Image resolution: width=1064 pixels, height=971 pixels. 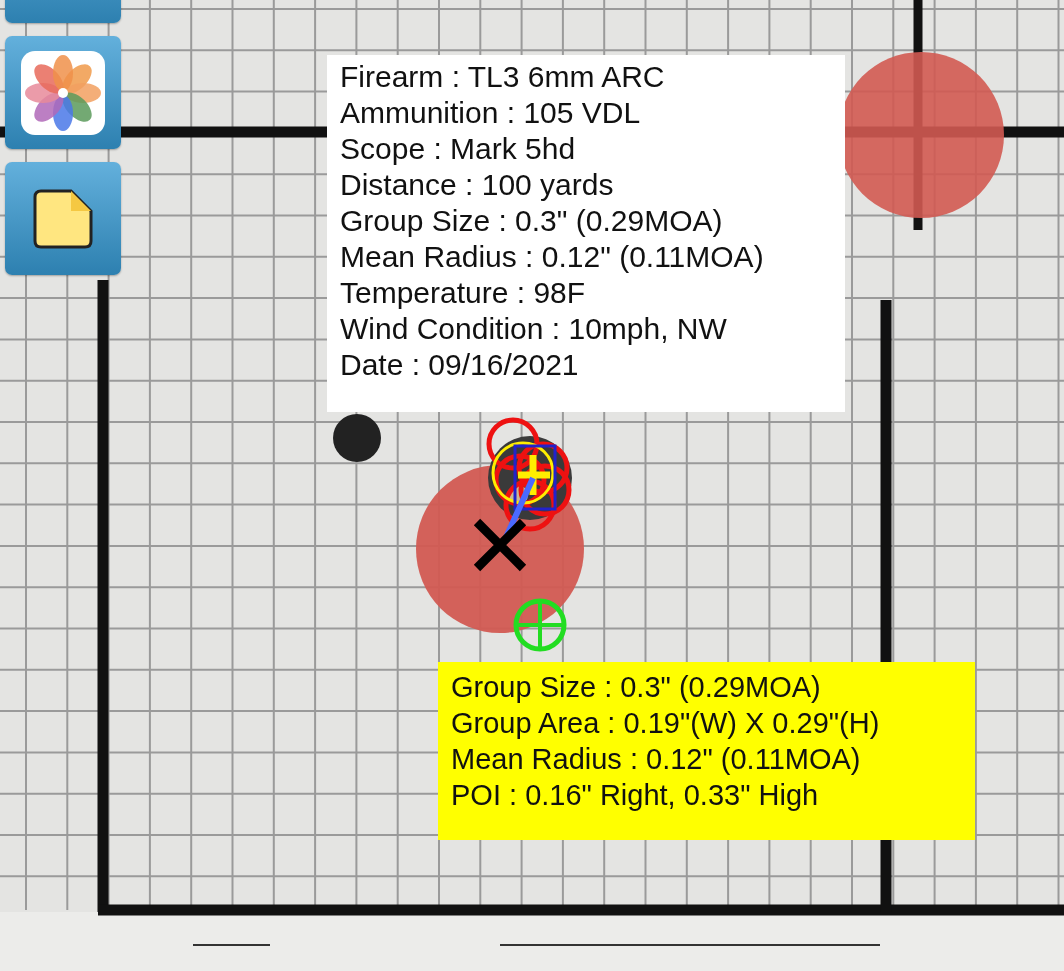 What do you see at coordinates (503, 77) in the screenshot?
I see `info-text: Firearm : TL3 6mm ARC` at bounding box center [503, 77].